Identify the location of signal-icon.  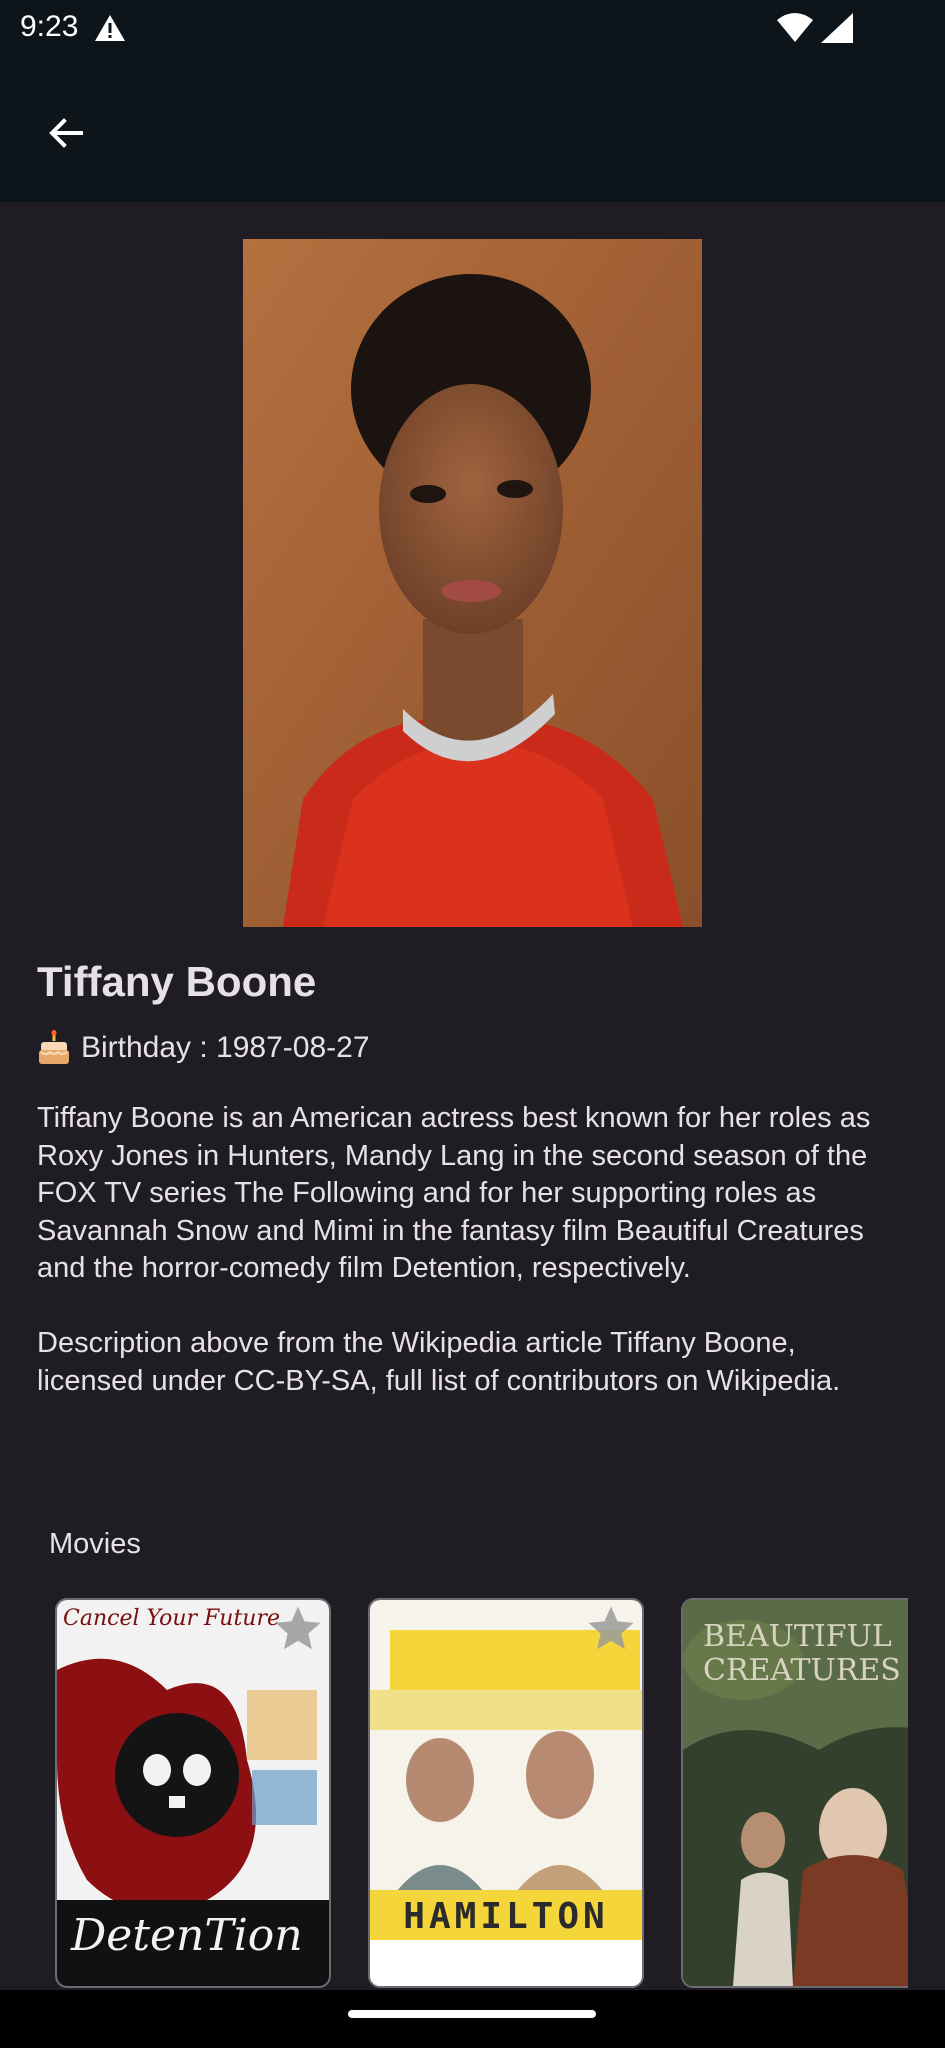
(837, 28).